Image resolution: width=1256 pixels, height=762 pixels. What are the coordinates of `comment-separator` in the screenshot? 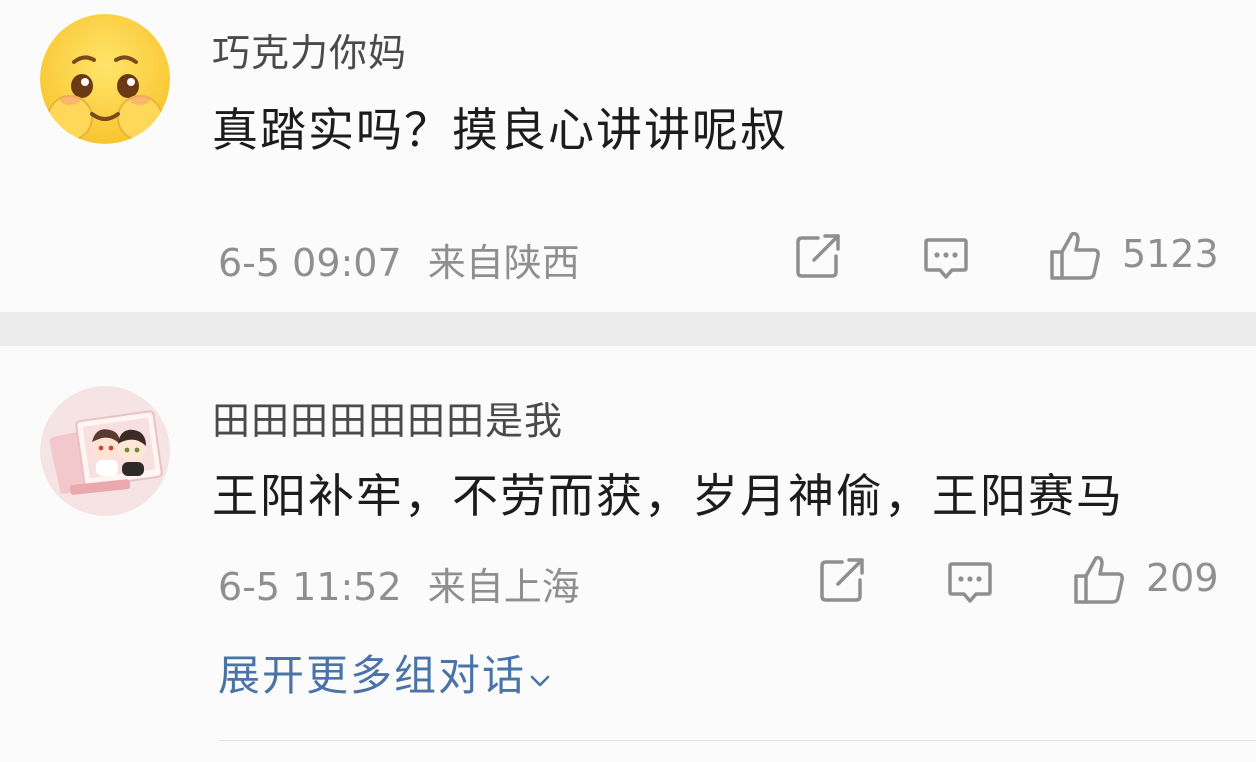 It's located at (628, 329).